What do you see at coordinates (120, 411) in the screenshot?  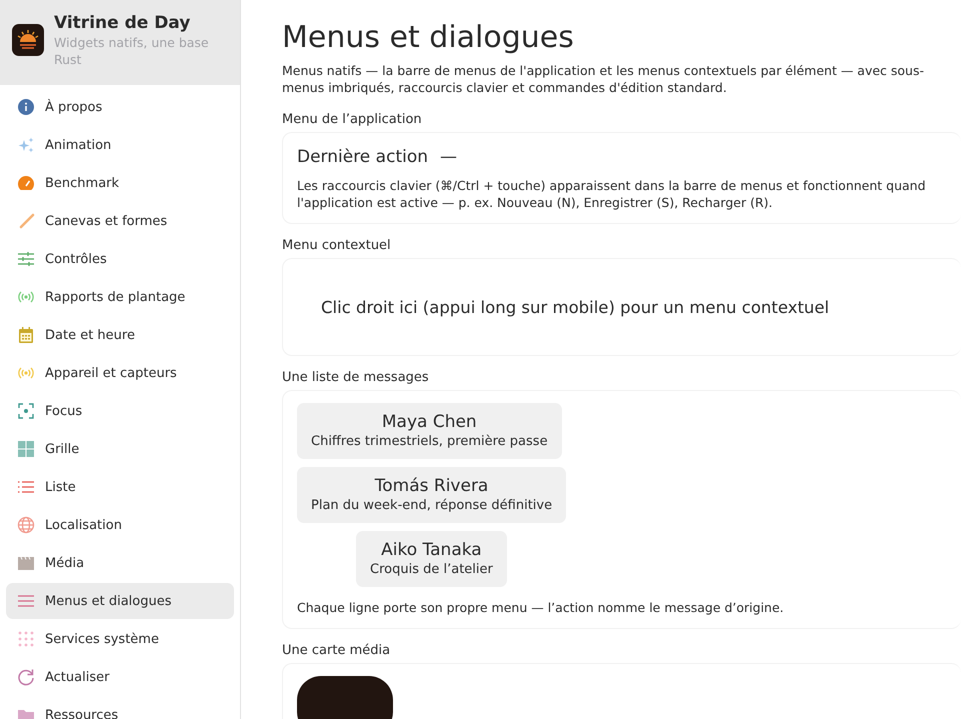 I see `sidebar-item: Focus` at bounding box center [120, 411].